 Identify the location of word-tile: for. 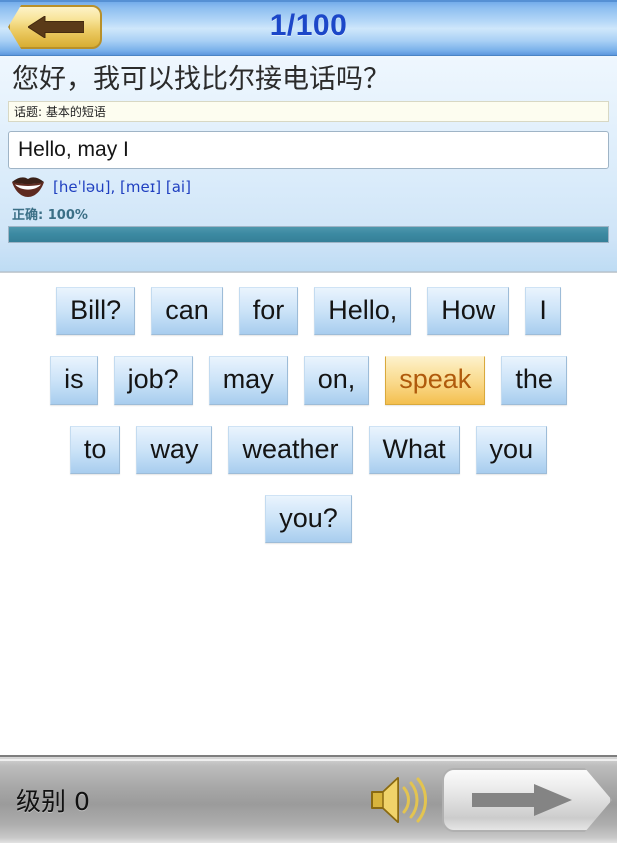
(268, 311).